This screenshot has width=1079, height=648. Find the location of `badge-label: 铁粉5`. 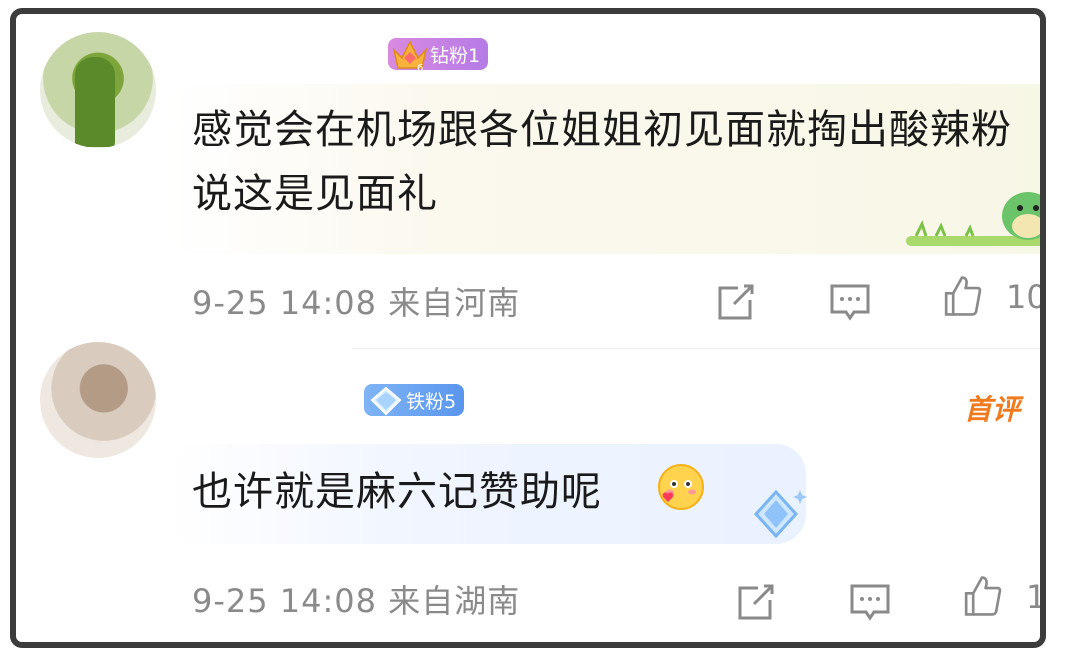

badge-label: 铁粉5 is located at coordinates (431, 401).